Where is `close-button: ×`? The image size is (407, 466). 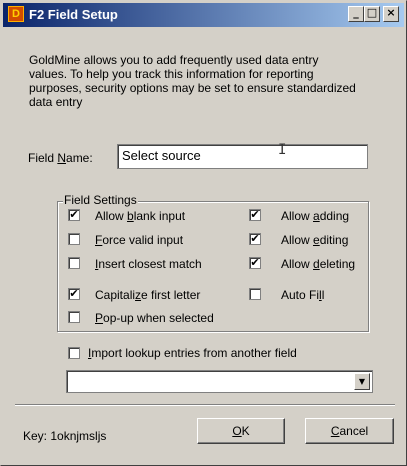
close-button: × is located at coordinates (391, 14).